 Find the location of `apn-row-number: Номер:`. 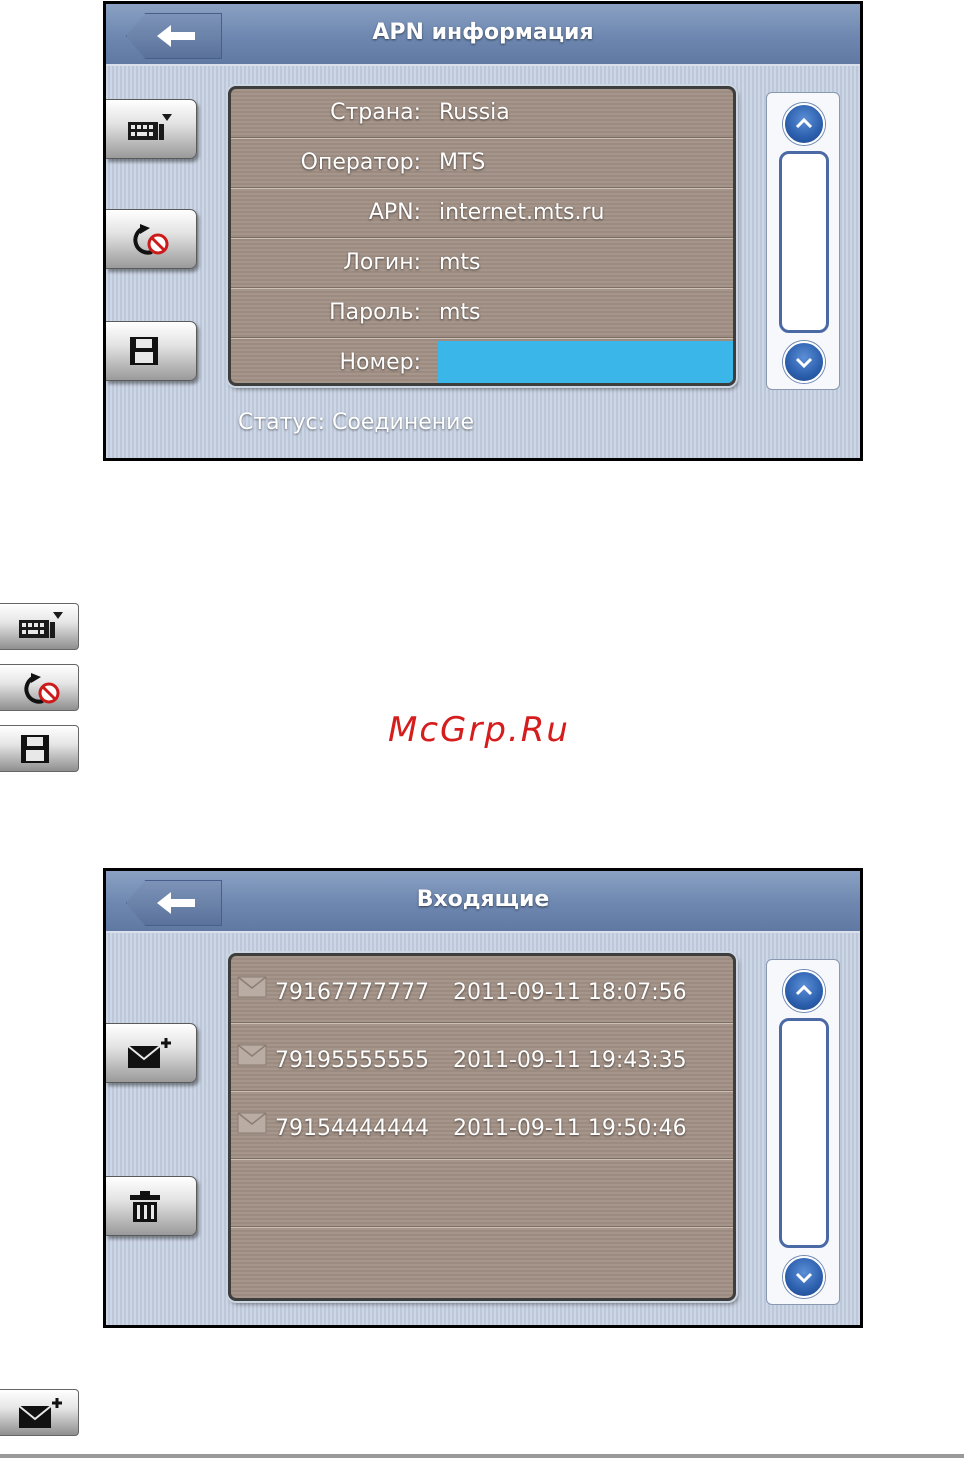

apn-row-number: Номер: is located at coordinates (482, 361).